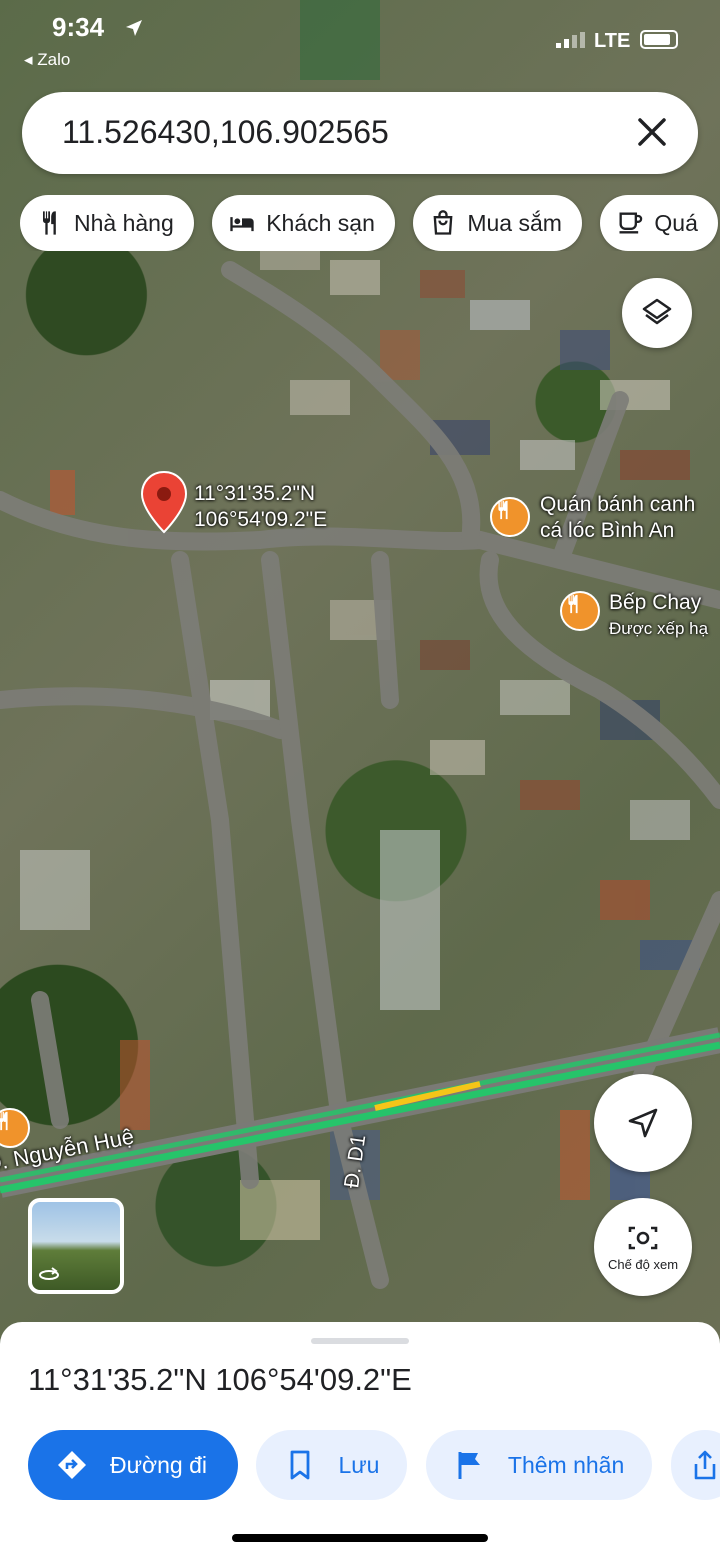  What do you see at coordinates (705, 1465) in the screenshot?
I see `share-icon` at bounding box center [705, 1465].